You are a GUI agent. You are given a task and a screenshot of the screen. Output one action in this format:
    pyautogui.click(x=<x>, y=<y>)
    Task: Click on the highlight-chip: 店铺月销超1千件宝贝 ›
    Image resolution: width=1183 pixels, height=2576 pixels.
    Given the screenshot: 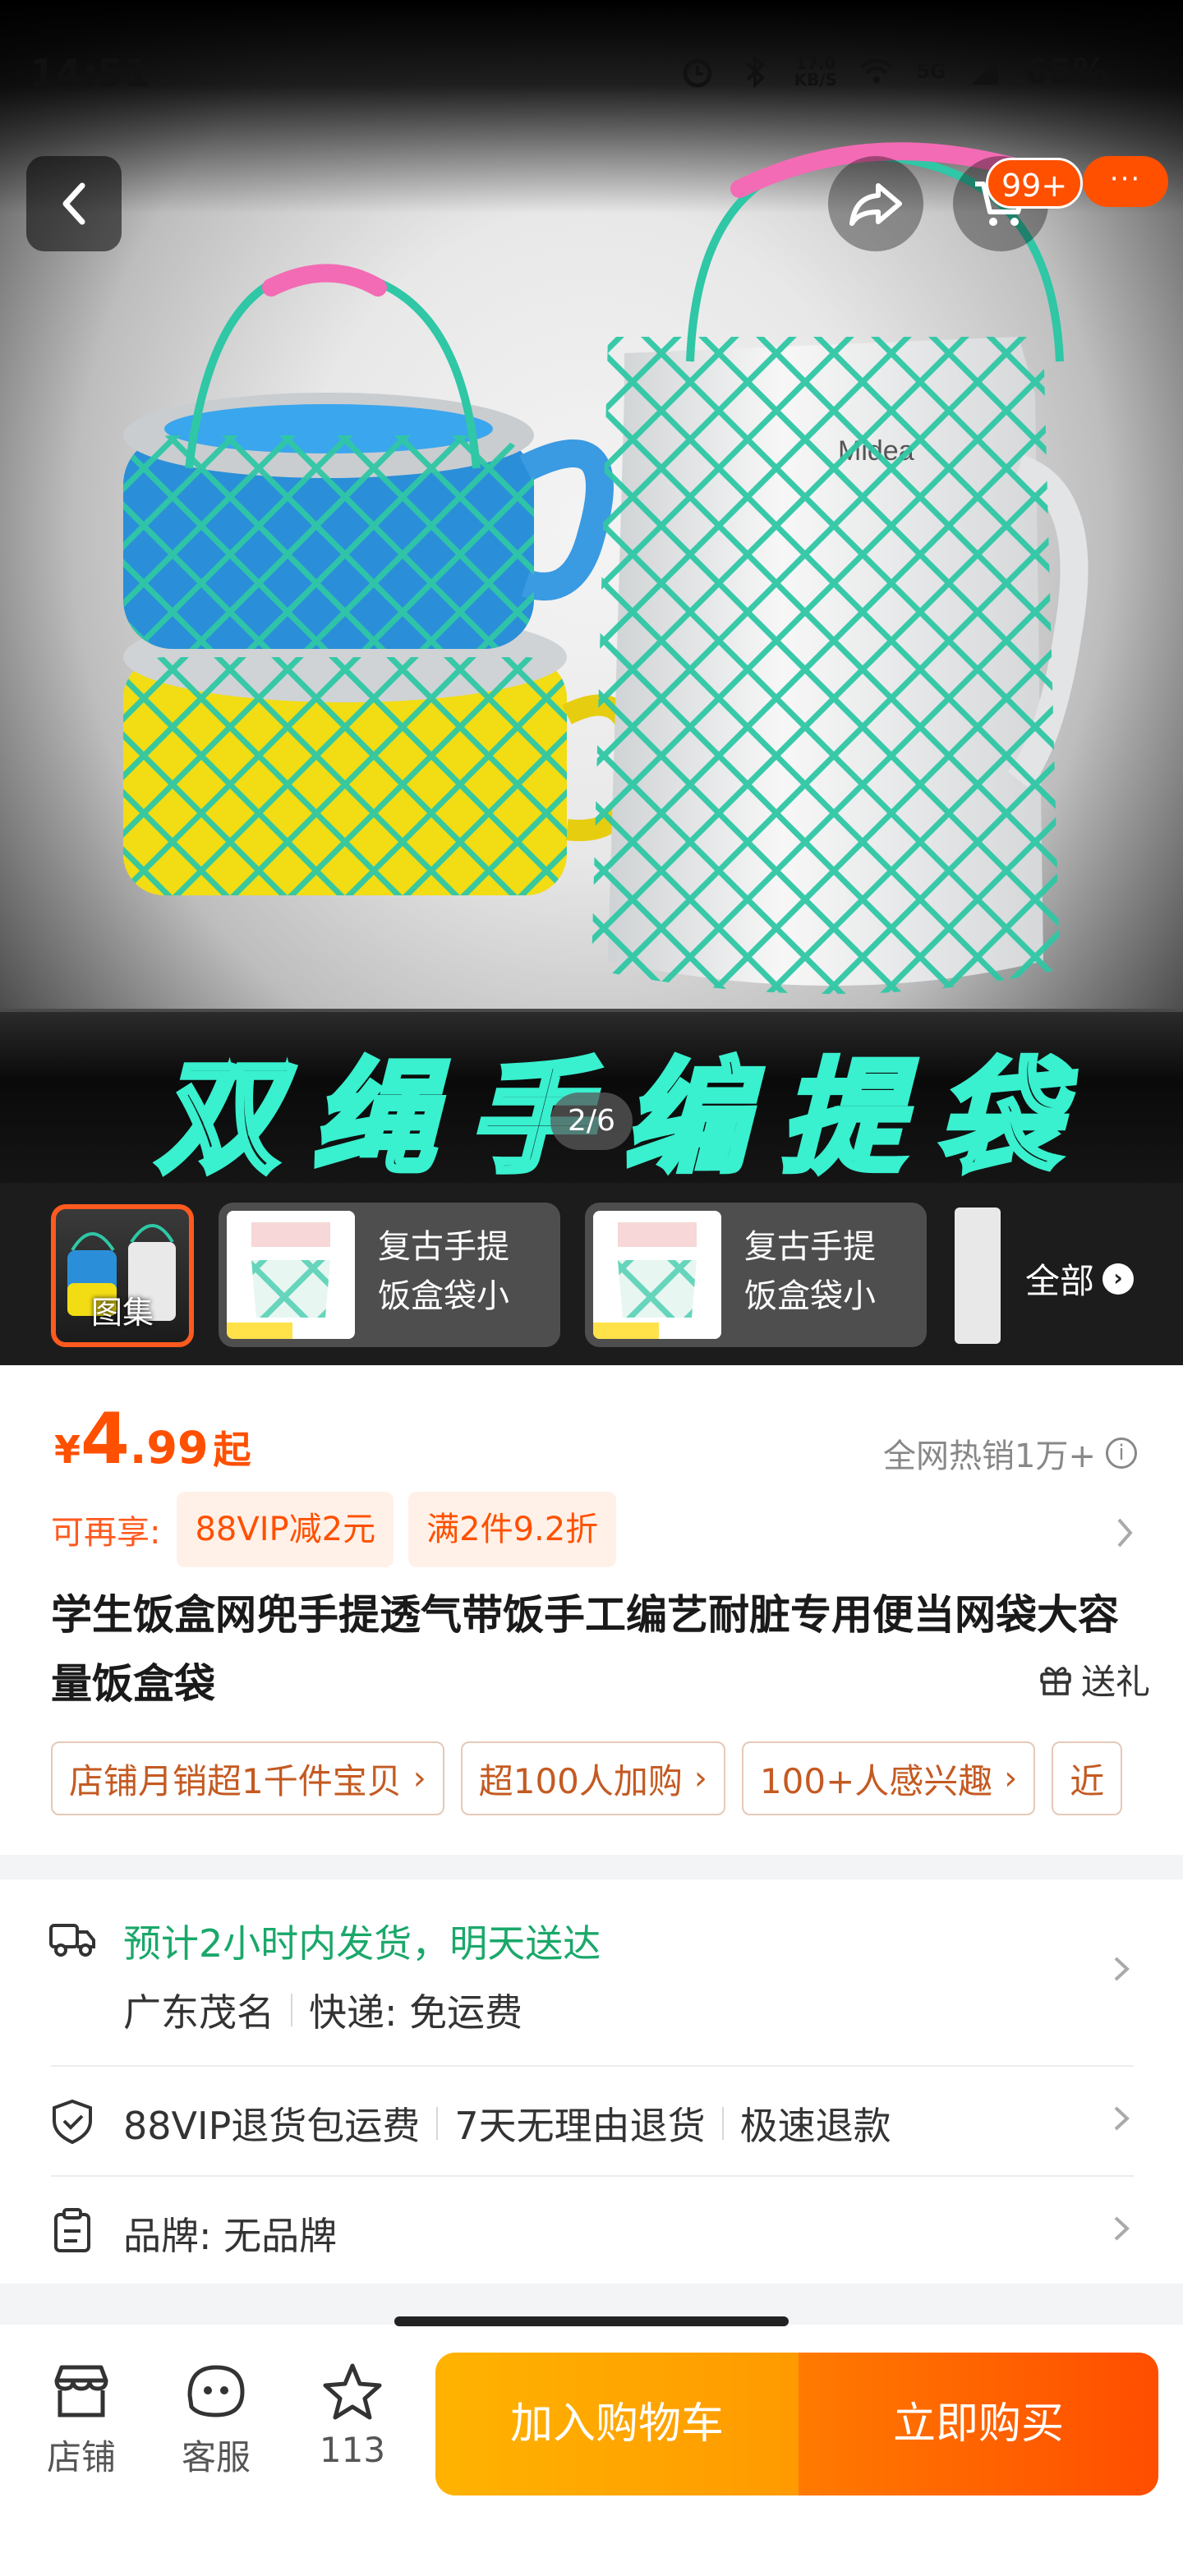 What is the action you would take?
    pyautogui.click(x=247, y=1778)
    